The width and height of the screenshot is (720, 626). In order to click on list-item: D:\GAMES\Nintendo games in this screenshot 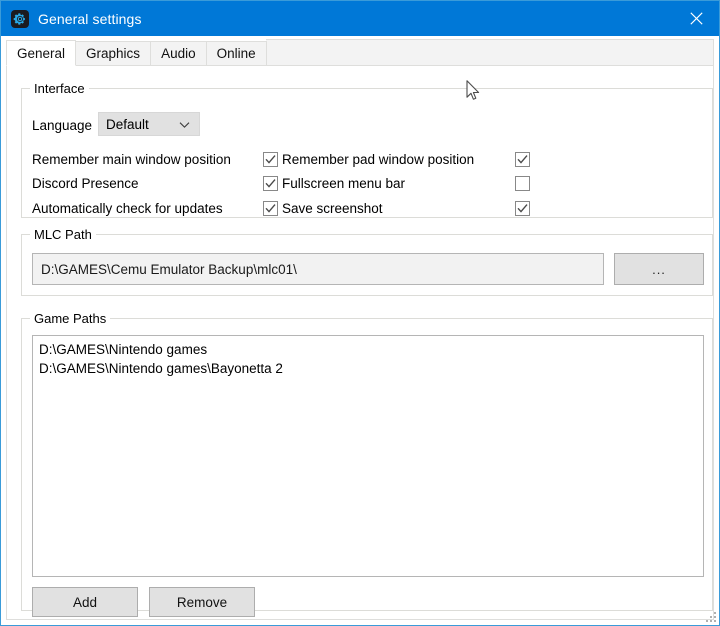, I will do `click(371, 349)`.